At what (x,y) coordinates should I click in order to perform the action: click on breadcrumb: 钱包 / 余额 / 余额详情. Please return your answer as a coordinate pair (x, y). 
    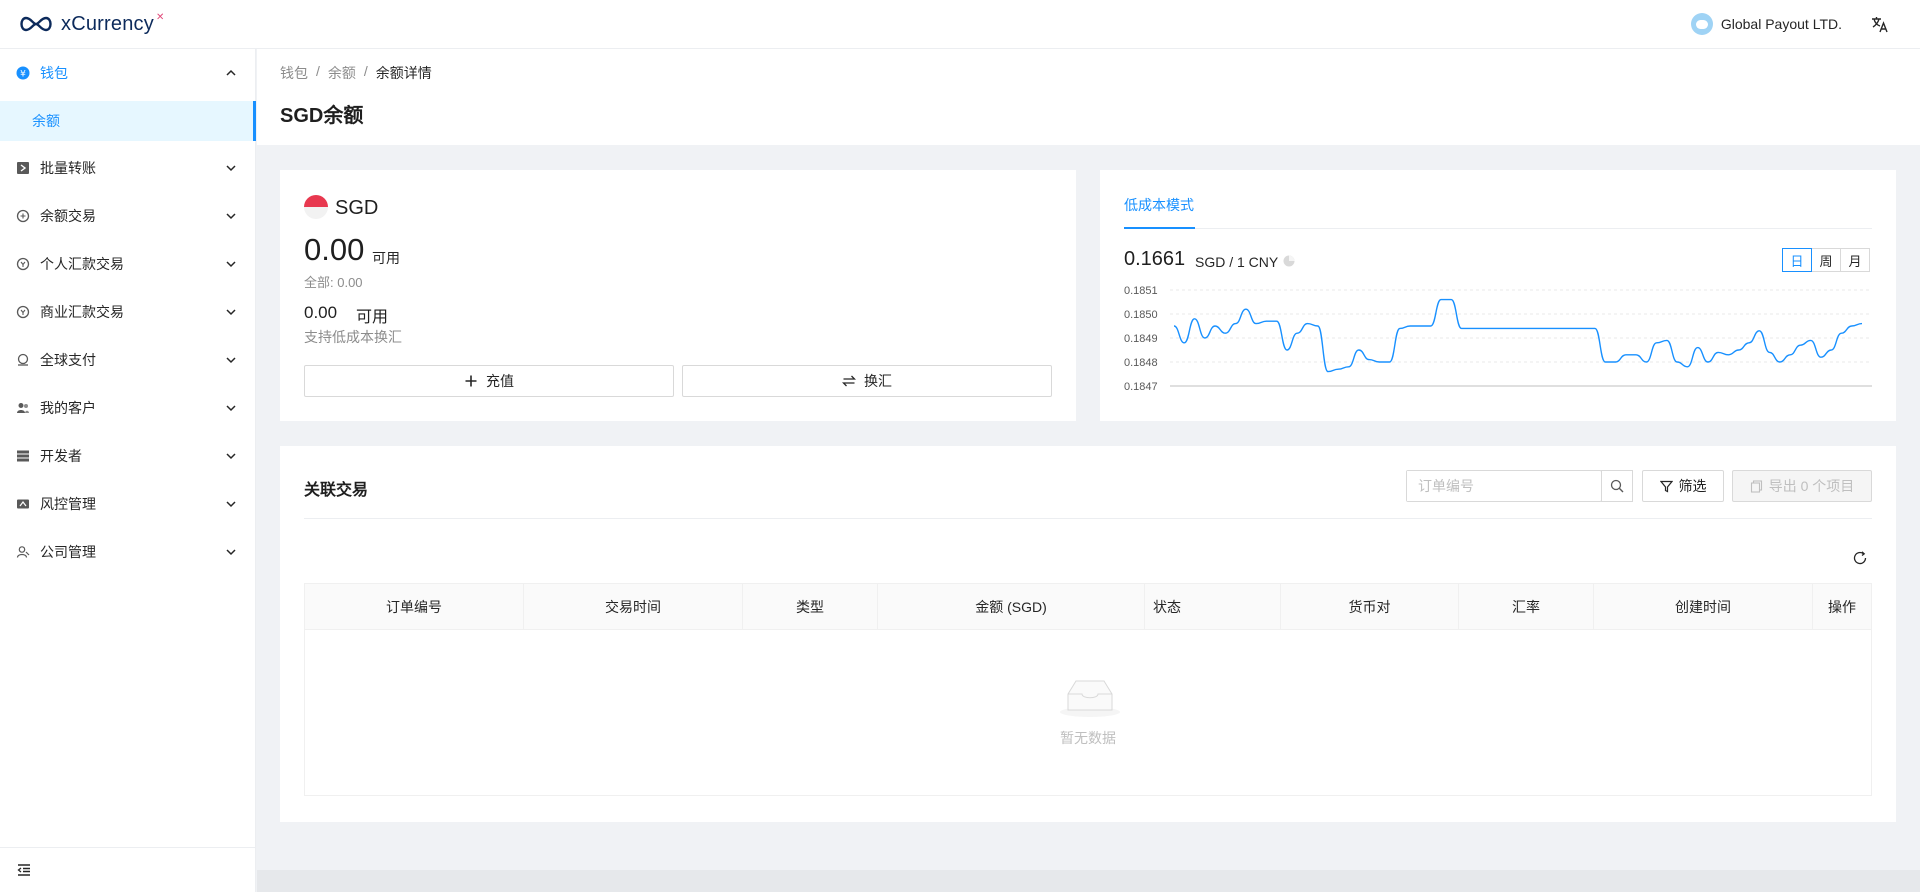
    Looking at the image, I should click on (356, 73).